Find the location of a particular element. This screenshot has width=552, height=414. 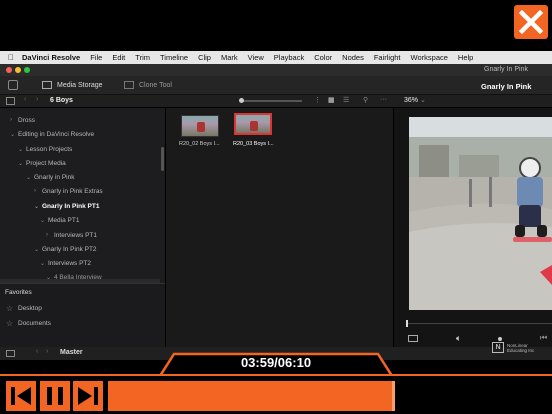

tree-item-label: Interviews PT1 is located at coordinates (75, 235).